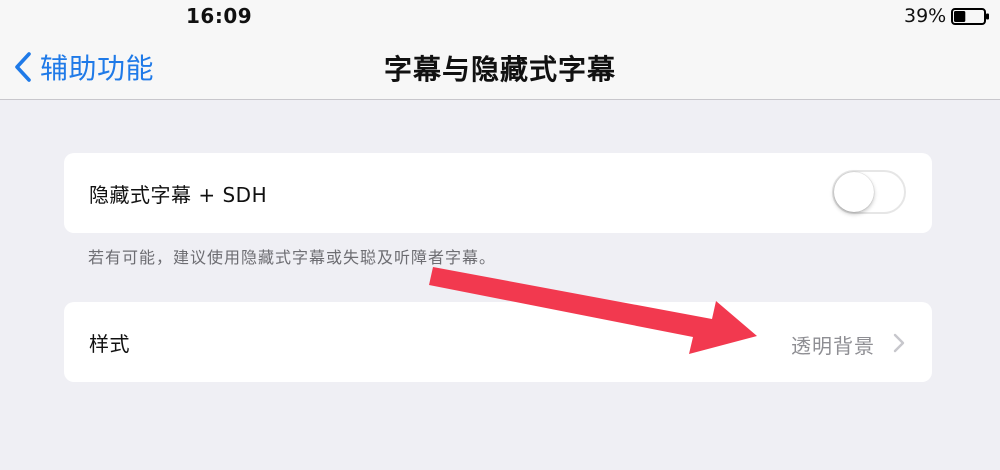 Image resolution: width=1000 pixels, height=470 pixels. I want to click on page-title: 字幕与隐藏式字幕, so click(499, 69).